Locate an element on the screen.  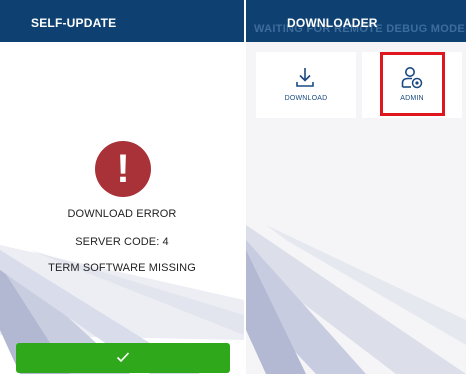
error-icon: ! is located at coordinates (123, 169).